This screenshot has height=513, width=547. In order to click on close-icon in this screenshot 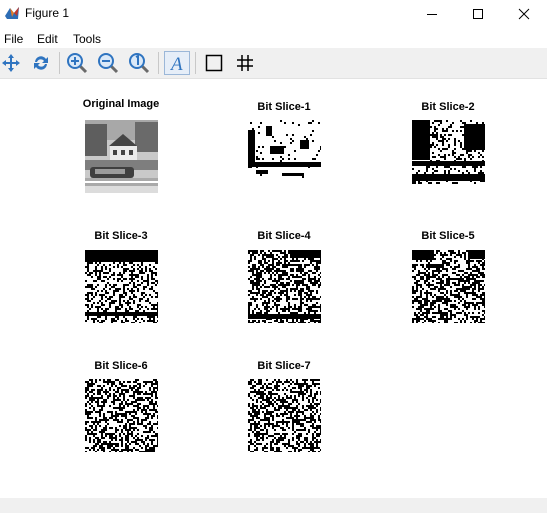, I will do `click(524, 13)`.